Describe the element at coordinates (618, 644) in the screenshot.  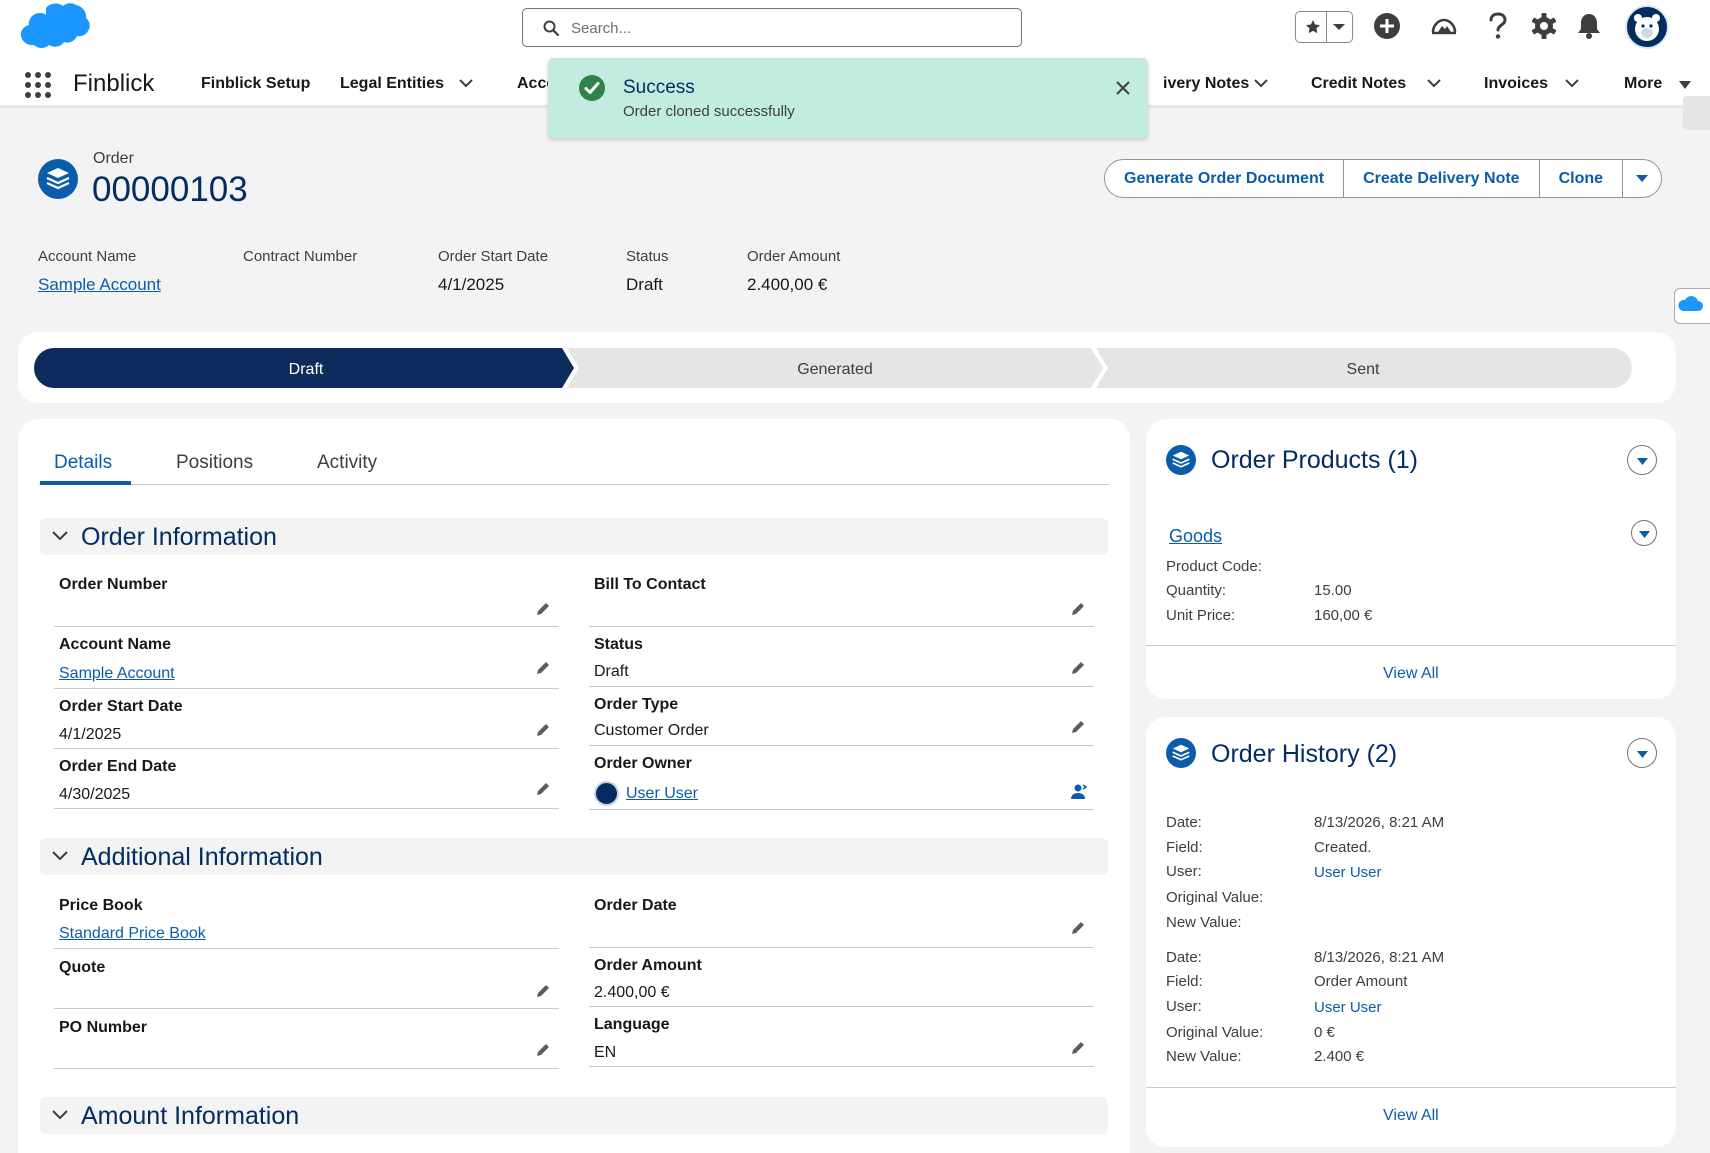
I see `field-label: Status` at that location.